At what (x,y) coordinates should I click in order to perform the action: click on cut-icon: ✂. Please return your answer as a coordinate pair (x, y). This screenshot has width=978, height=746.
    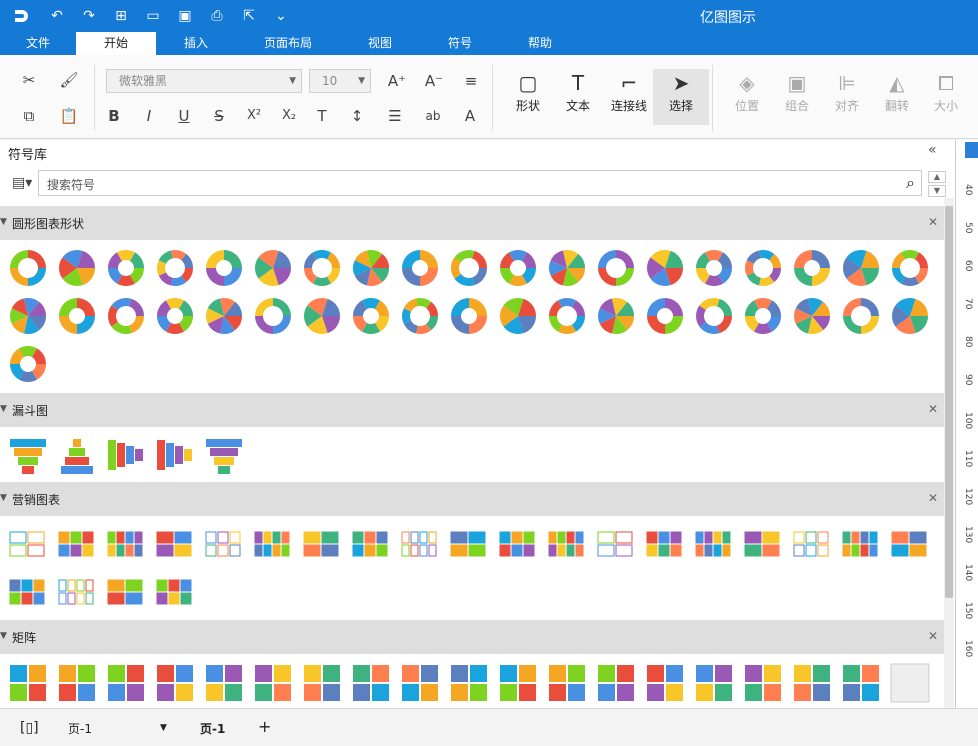
    Looking at the image, I should click on (29, 80).